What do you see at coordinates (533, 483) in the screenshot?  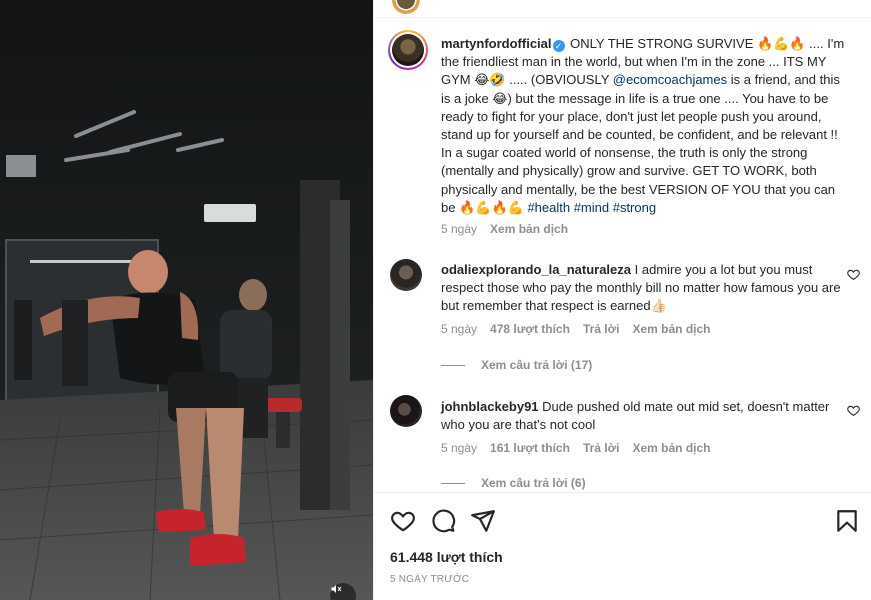 I see `view-replies-label: Xem câu trả lời (6)` at bounding box center [533, 483].